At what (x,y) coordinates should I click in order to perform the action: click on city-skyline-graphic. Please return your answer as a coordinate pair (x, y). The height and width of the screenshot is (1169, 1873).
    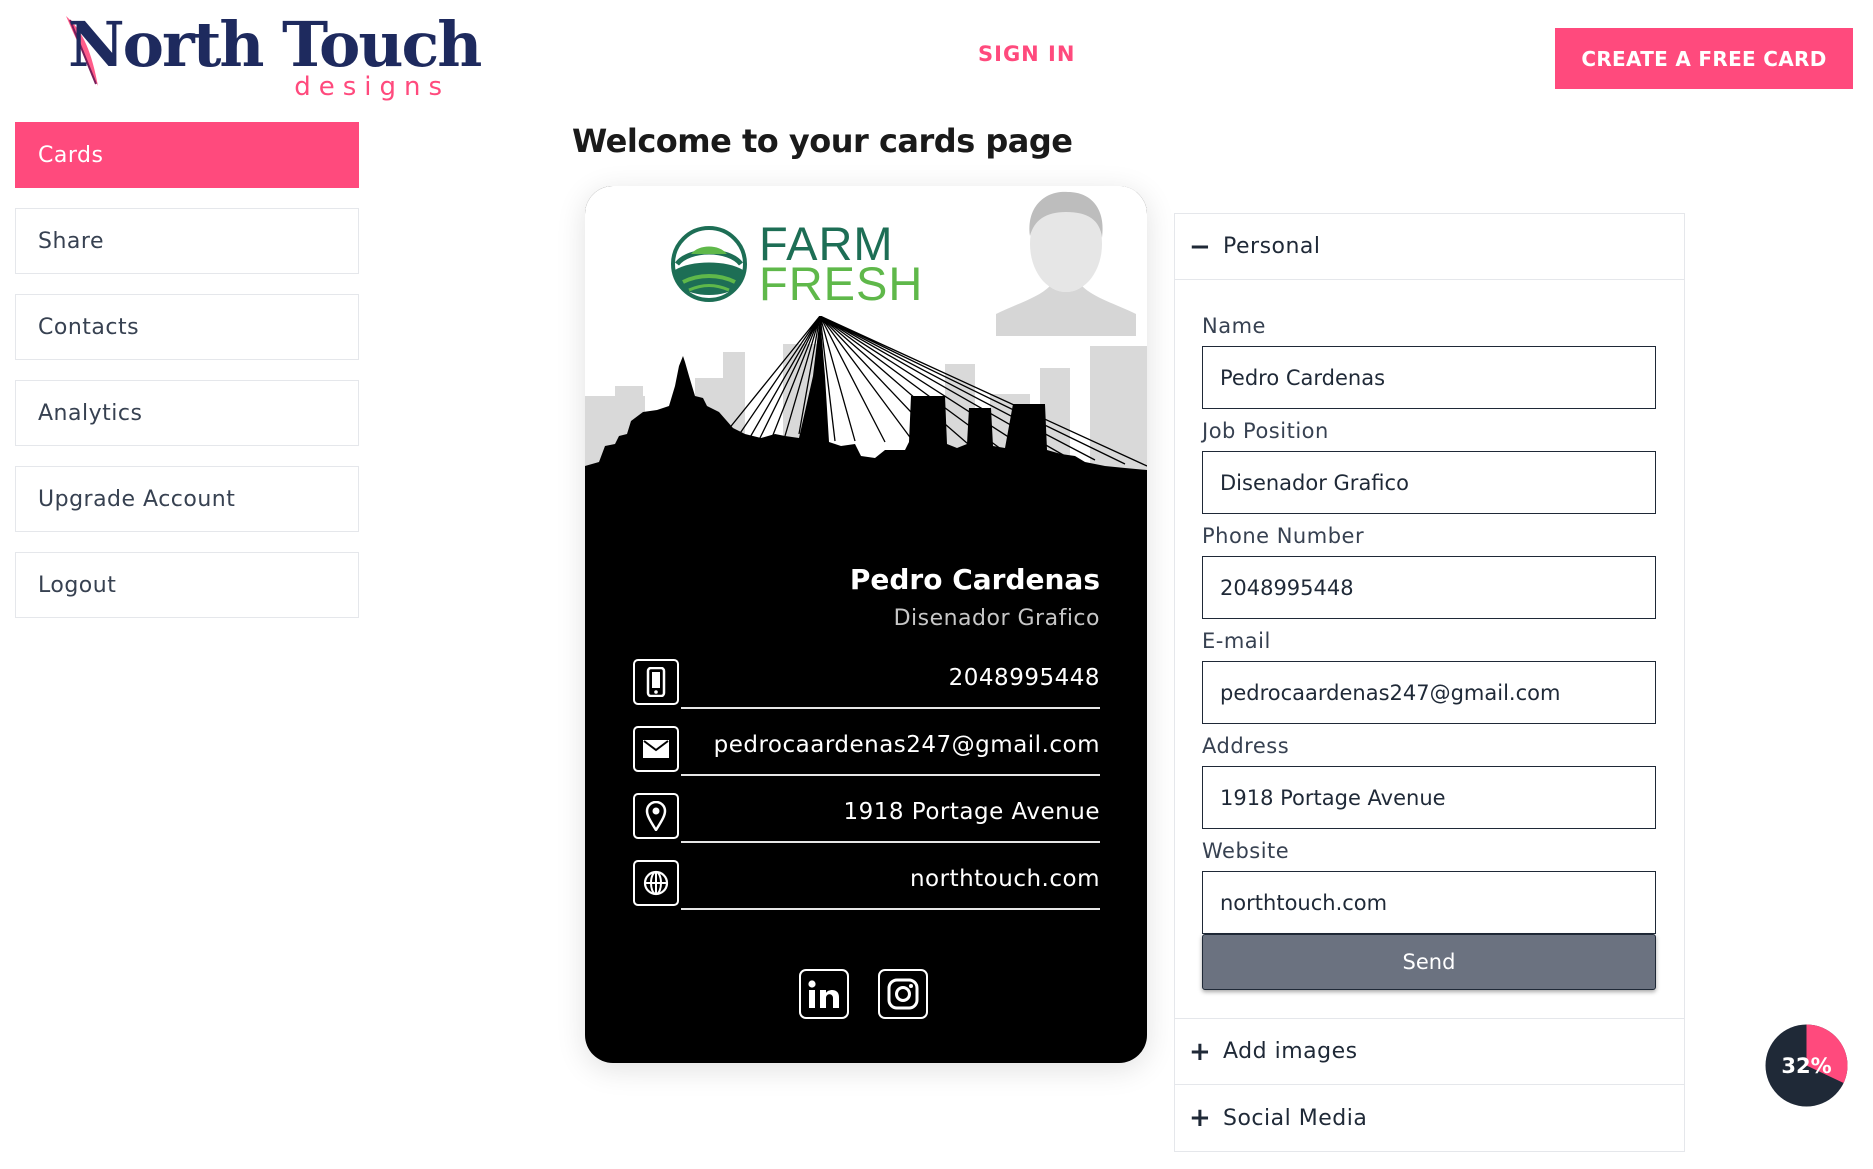
    Looking at the image, I should click on (866, 416).